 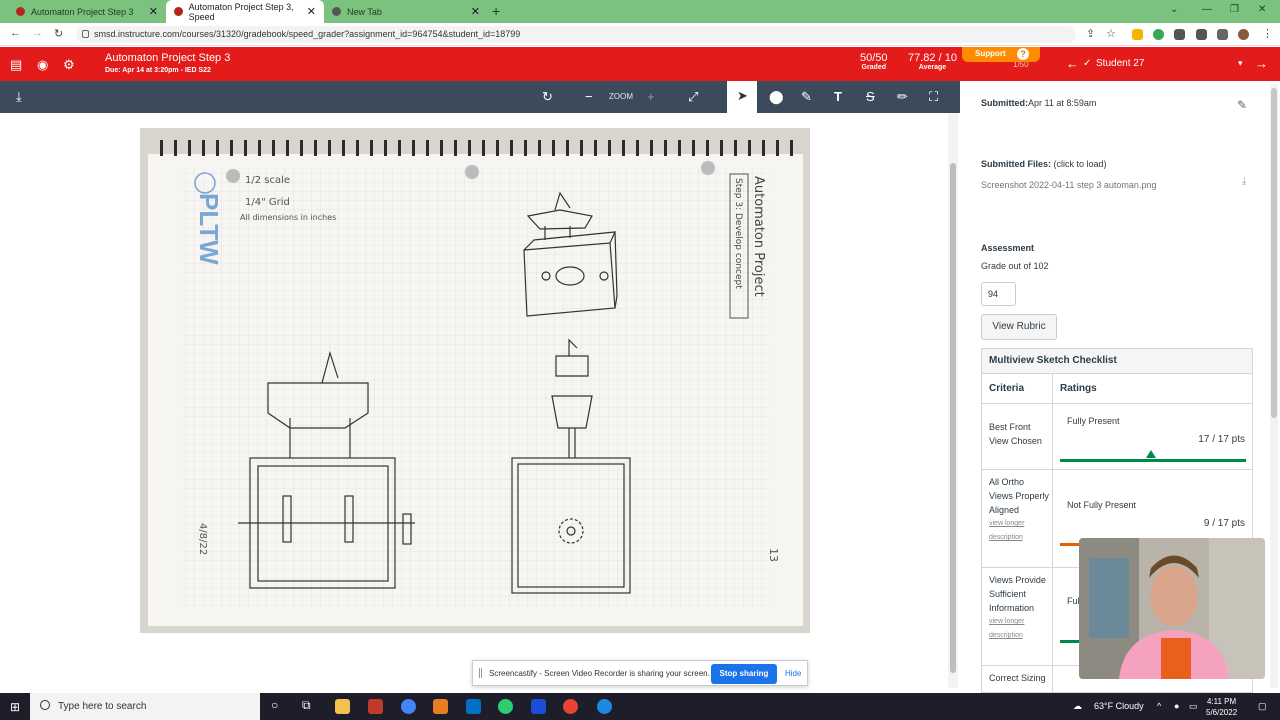 I want to click on zoom-out-icon: −, so click(x=589, y=96).